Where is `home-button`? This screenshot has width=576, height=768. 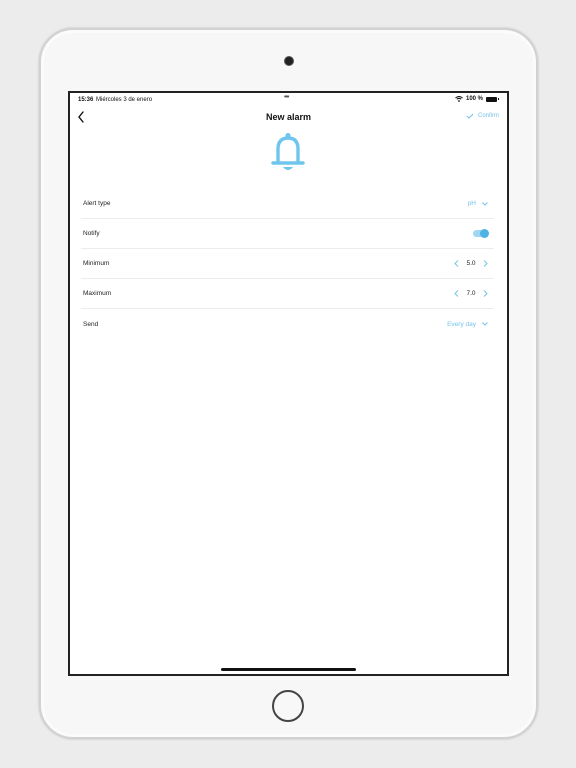
home-button is located at coordinates (288, 706).